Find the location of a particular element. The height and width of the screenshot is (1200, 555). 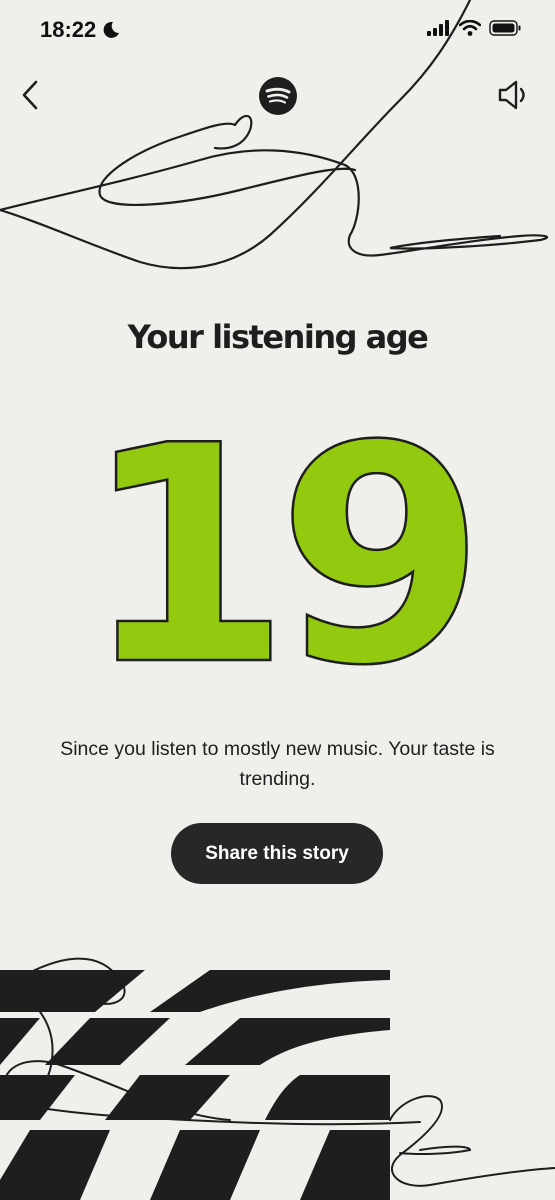

speaker-icon is located at coordinates (513, 95).